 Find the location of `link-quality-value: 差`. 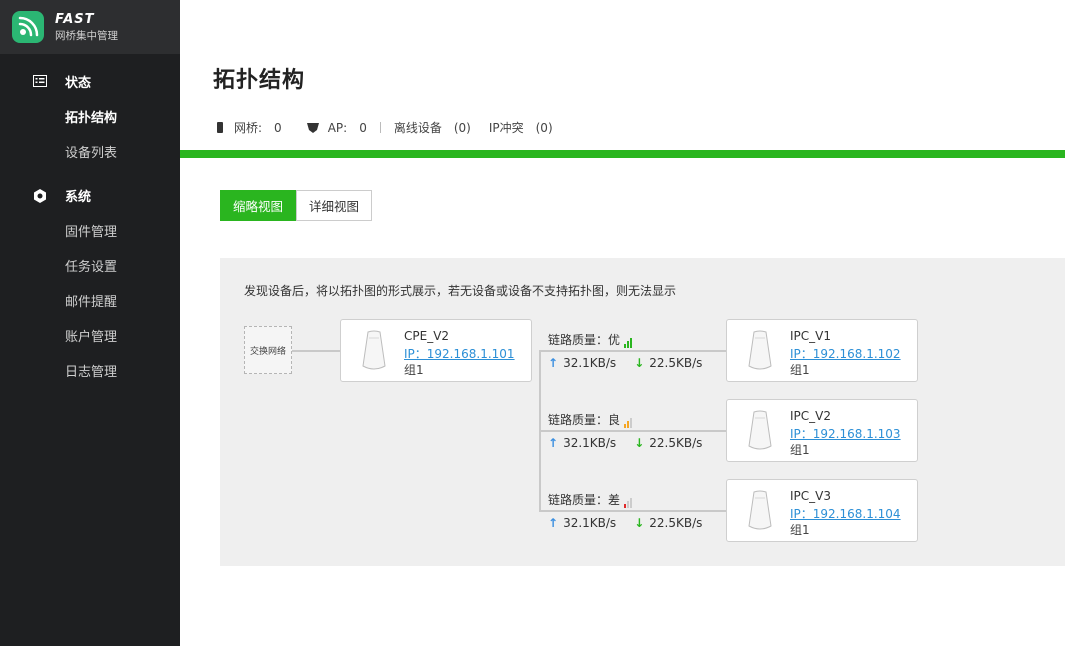

link-quality-value: 差 is located at coordinates (614, 500).